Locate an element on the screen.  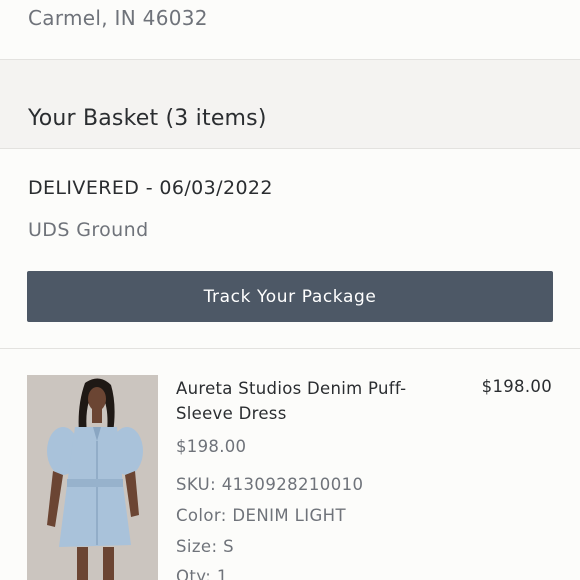
line-total-price: $198.00 is located at coordinates (516, 386).